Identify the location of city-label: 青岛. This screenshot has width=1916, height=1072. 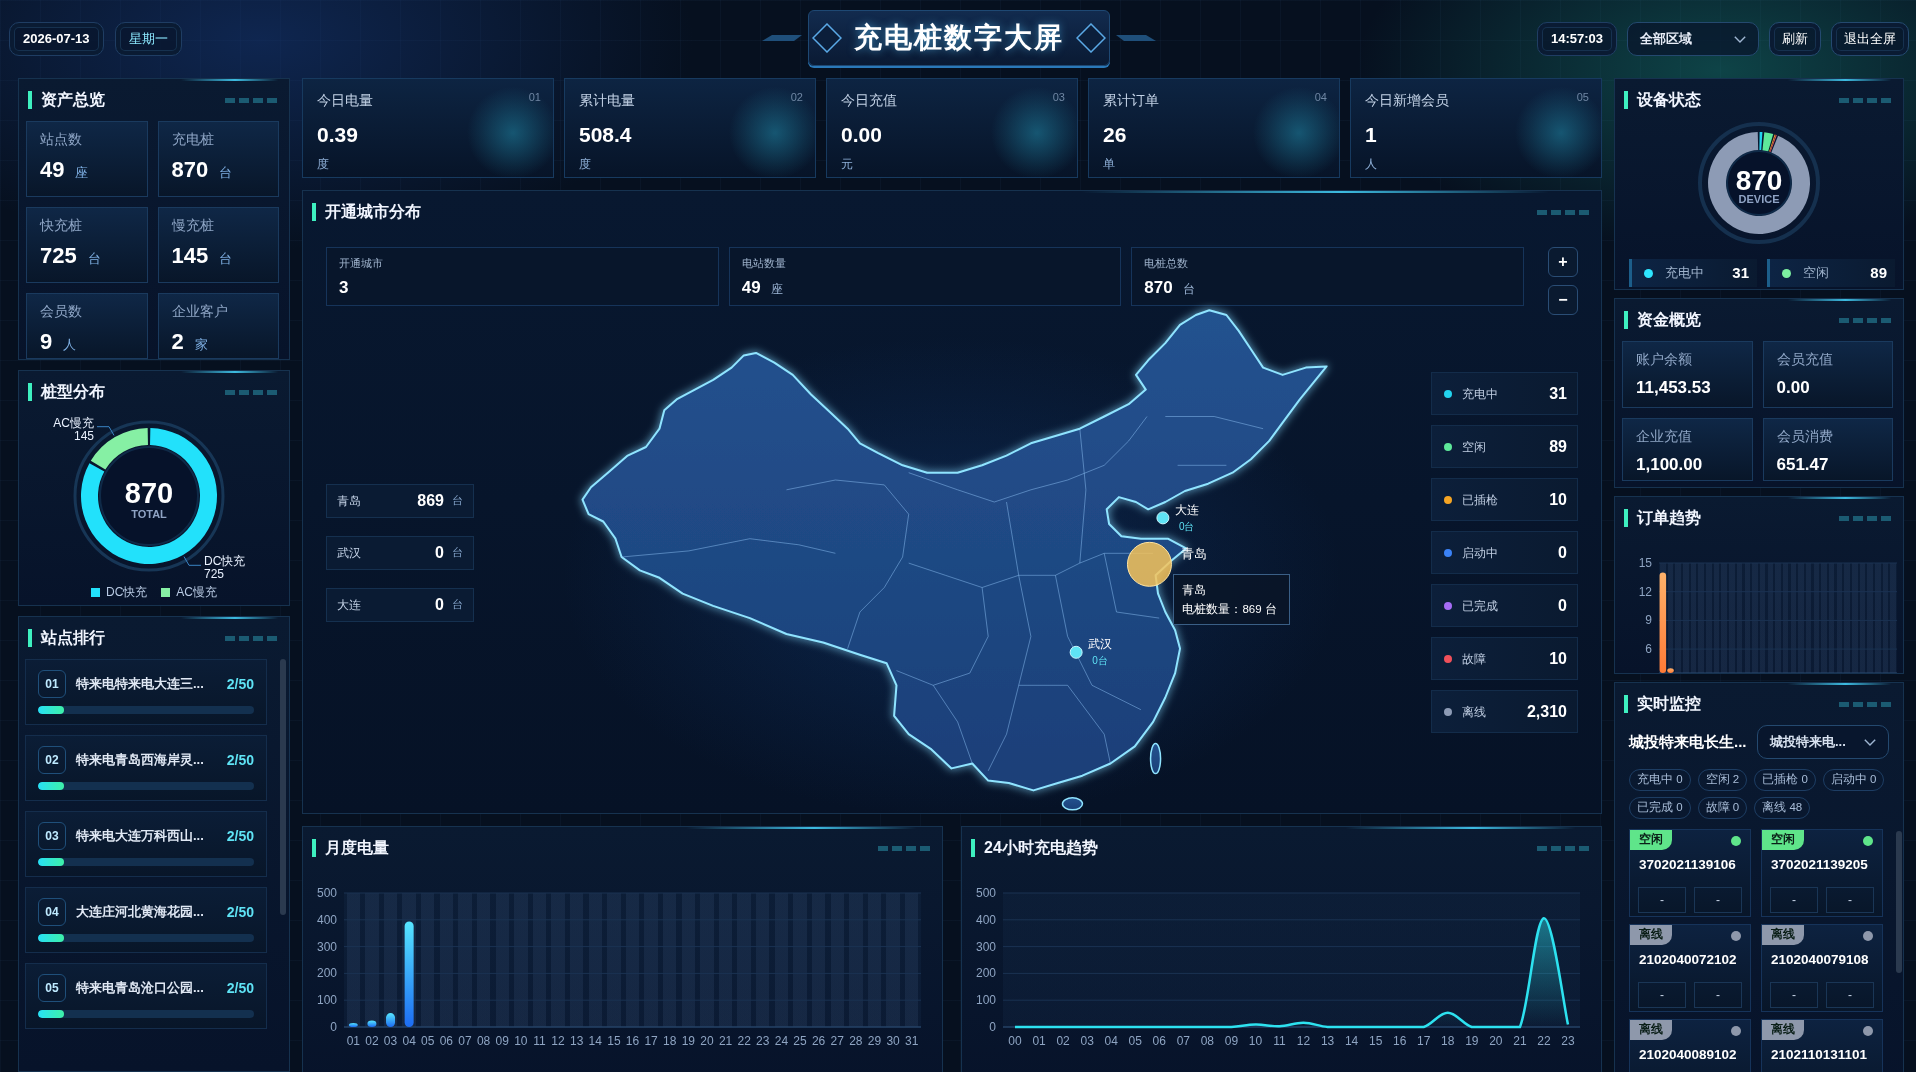
(1193, 554).